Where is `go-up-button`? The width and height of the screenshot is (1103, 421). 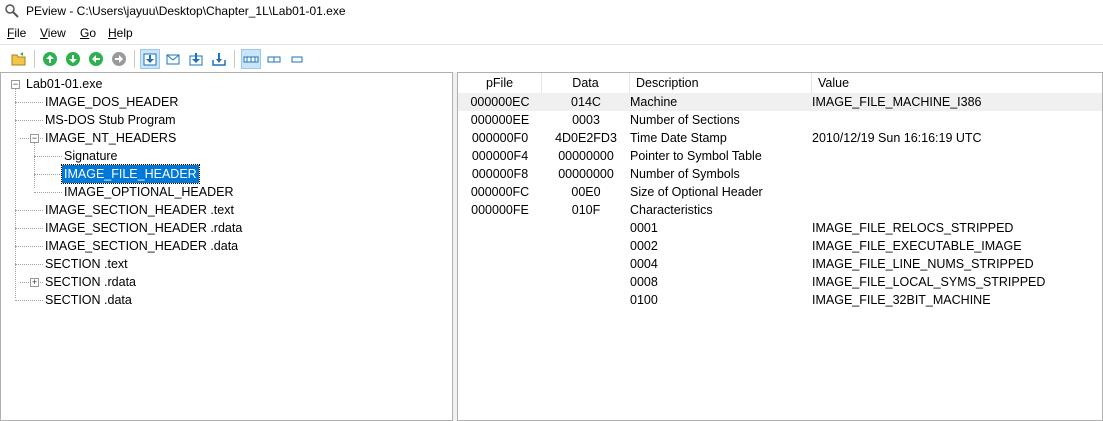
go-up-button is located at coordinates (50, 59).